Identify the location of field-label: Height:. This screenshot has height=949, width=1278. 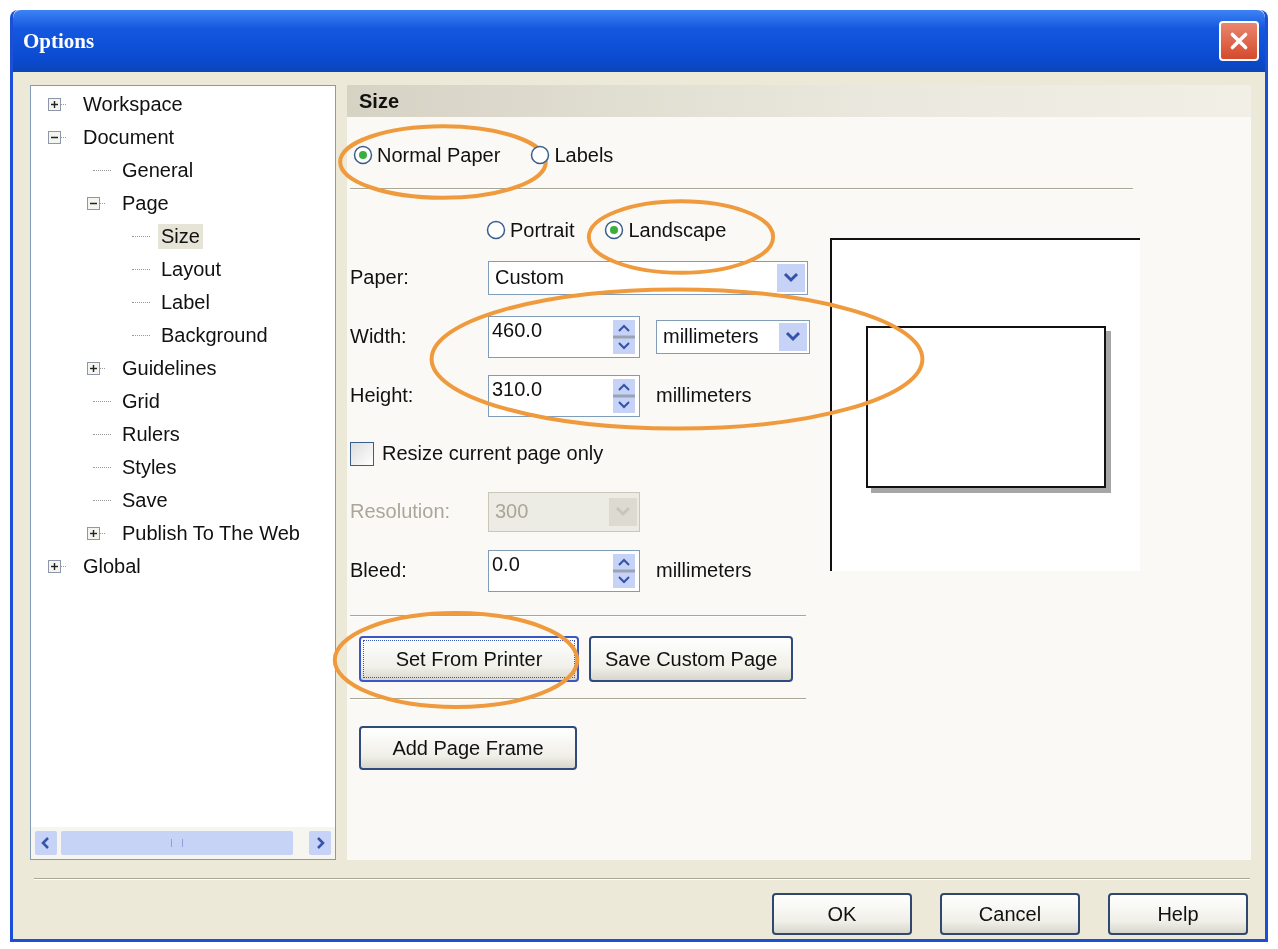
(382, 395).